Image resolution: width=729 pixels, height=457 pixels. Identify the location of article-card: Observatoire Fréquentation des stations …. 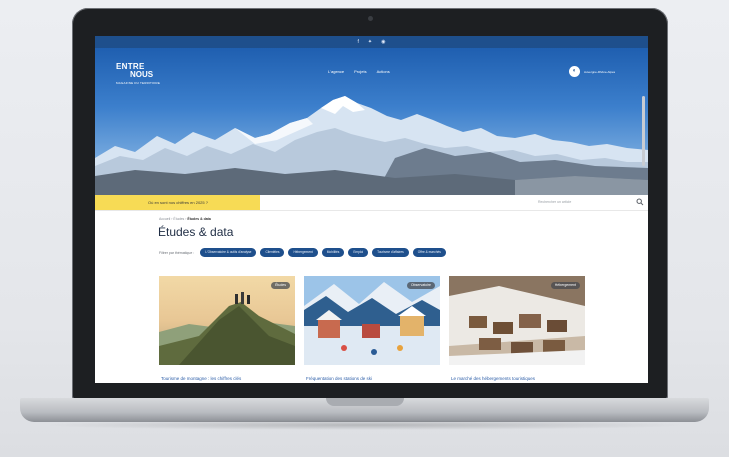
(372, 329).